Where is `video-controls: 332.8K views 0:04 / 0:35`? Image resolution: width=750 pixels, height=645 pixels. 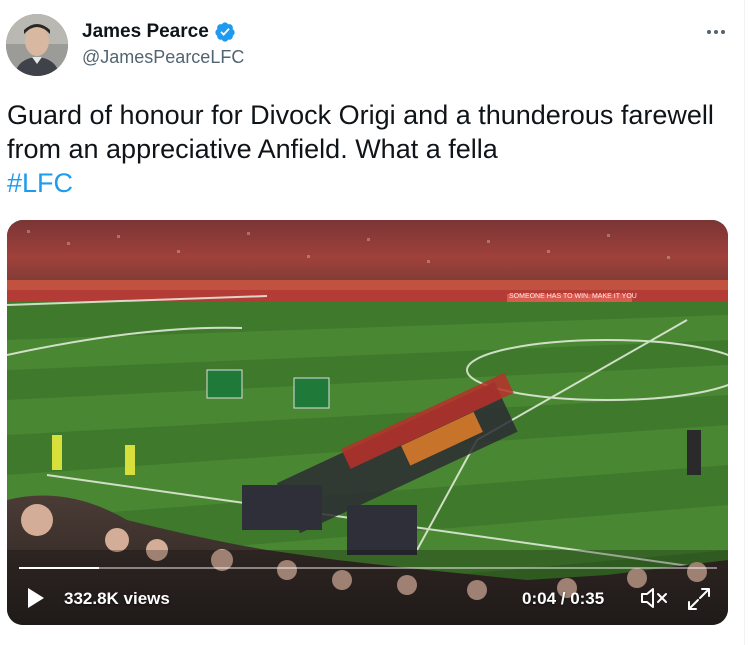
video-controls: 332.8K views 0:04 / 0:35 is located at coordinates (367, 592).